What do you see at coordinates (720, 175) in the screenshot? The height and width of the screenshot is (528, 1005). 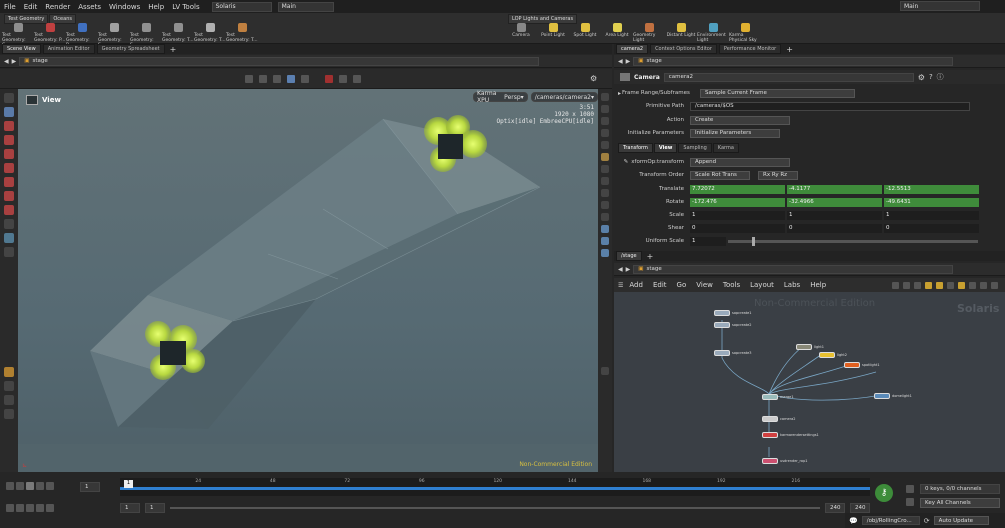 I see `order-dropdown: Scale Rot Trans` at bounding box center [720, 175].